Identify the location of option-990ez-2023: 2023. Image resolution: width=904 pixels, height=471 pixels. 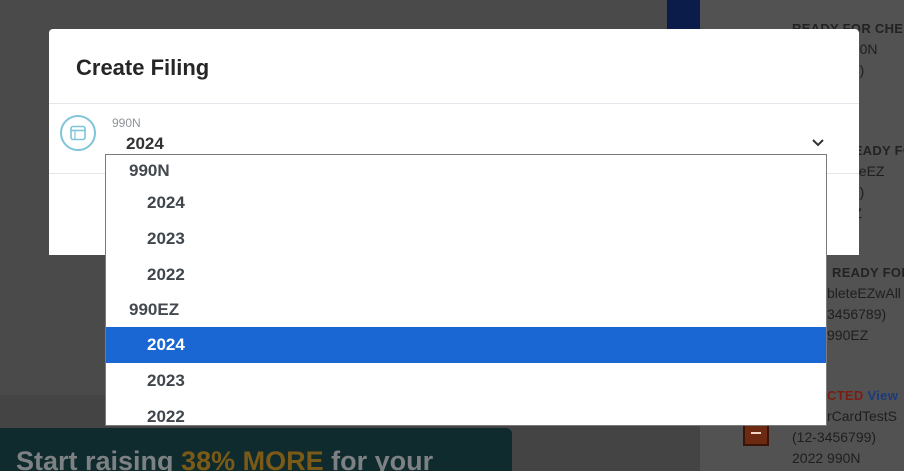
(466, 381).